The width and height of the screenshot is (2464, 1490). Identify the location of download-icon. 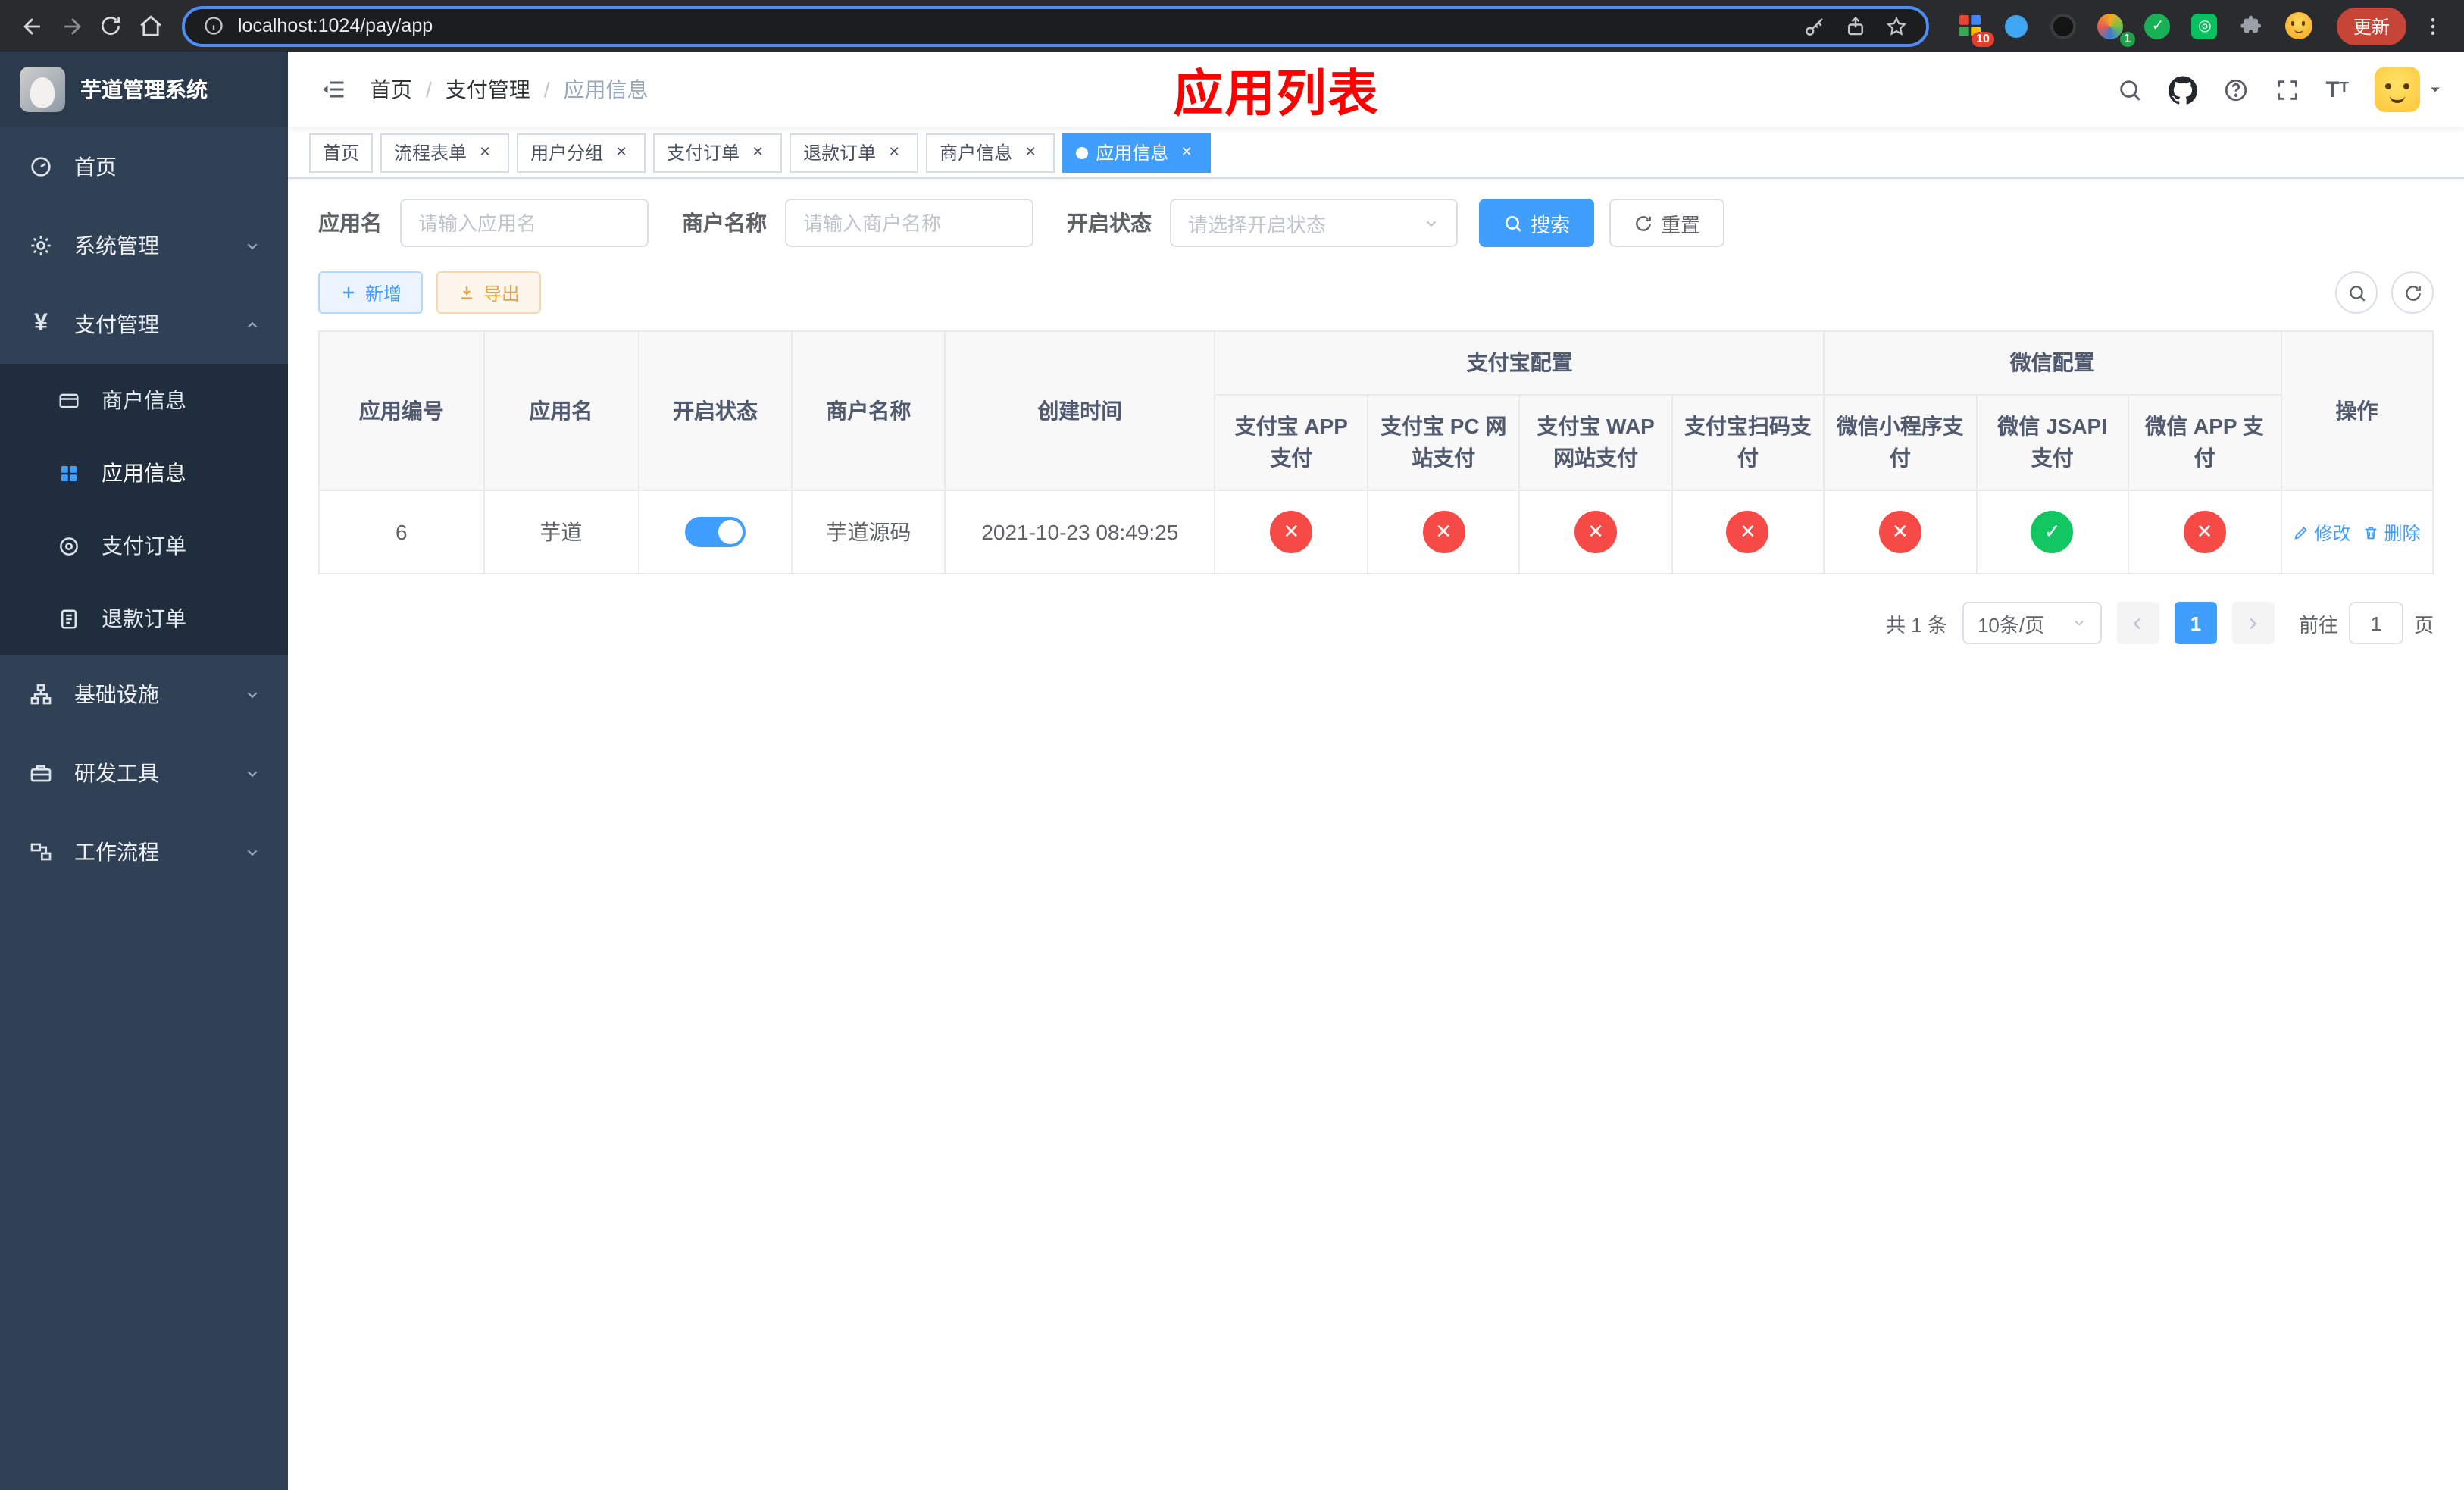
(467, 292).